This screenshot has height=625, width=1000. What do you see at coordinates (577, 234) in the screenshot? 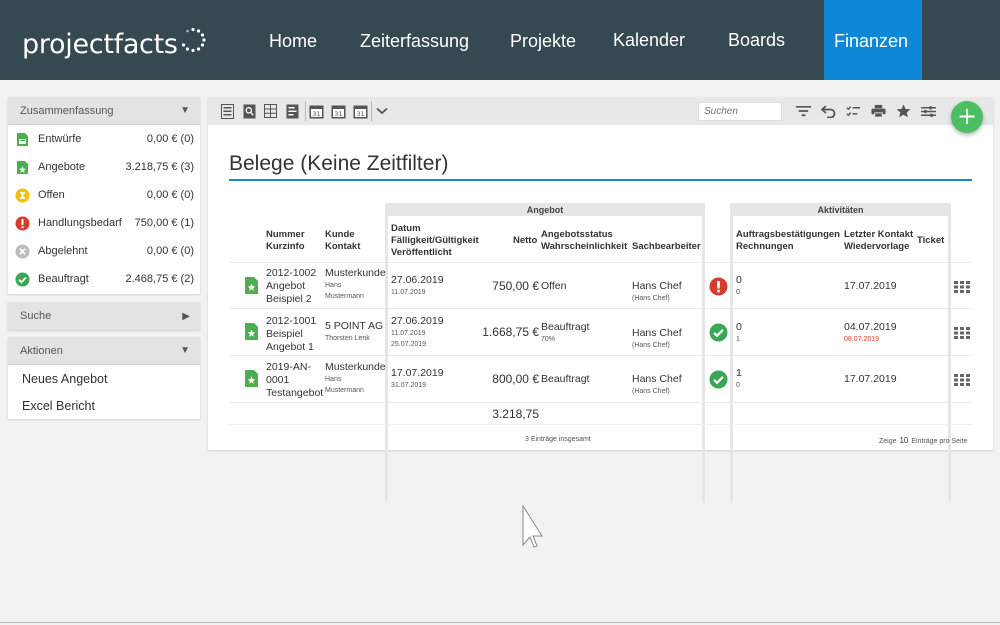
I see `col-header-line: Angebotsstatus` at bounding box center [577, 234].